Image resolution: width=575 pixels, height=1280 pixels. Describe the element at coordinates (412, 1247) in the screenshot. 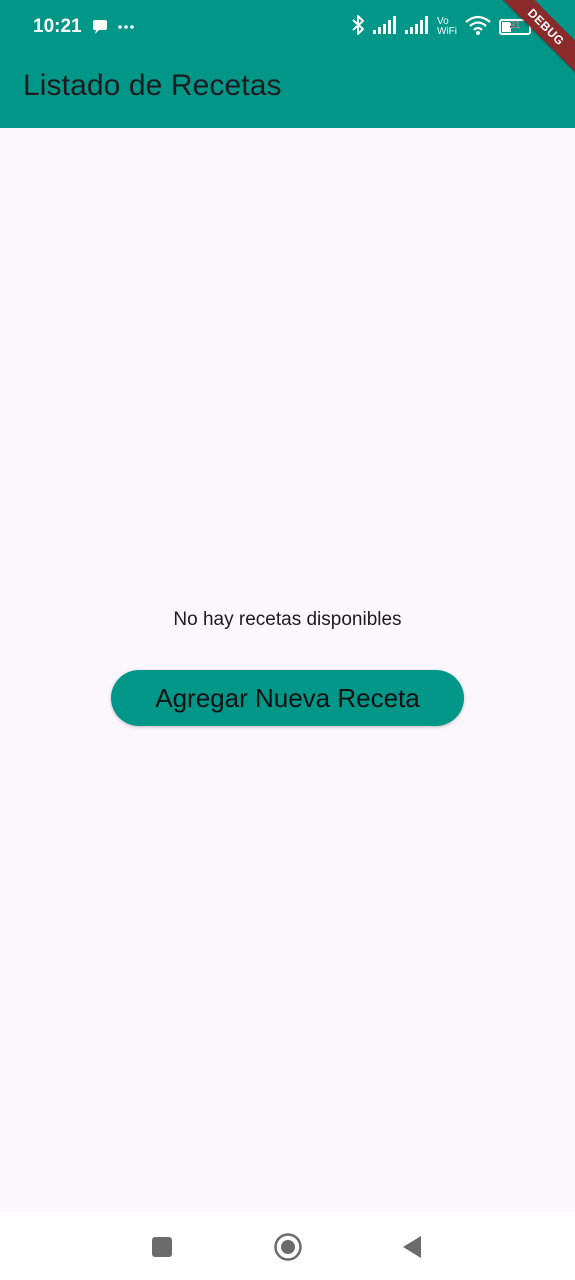

I see `back-triangle-icon` at that location.